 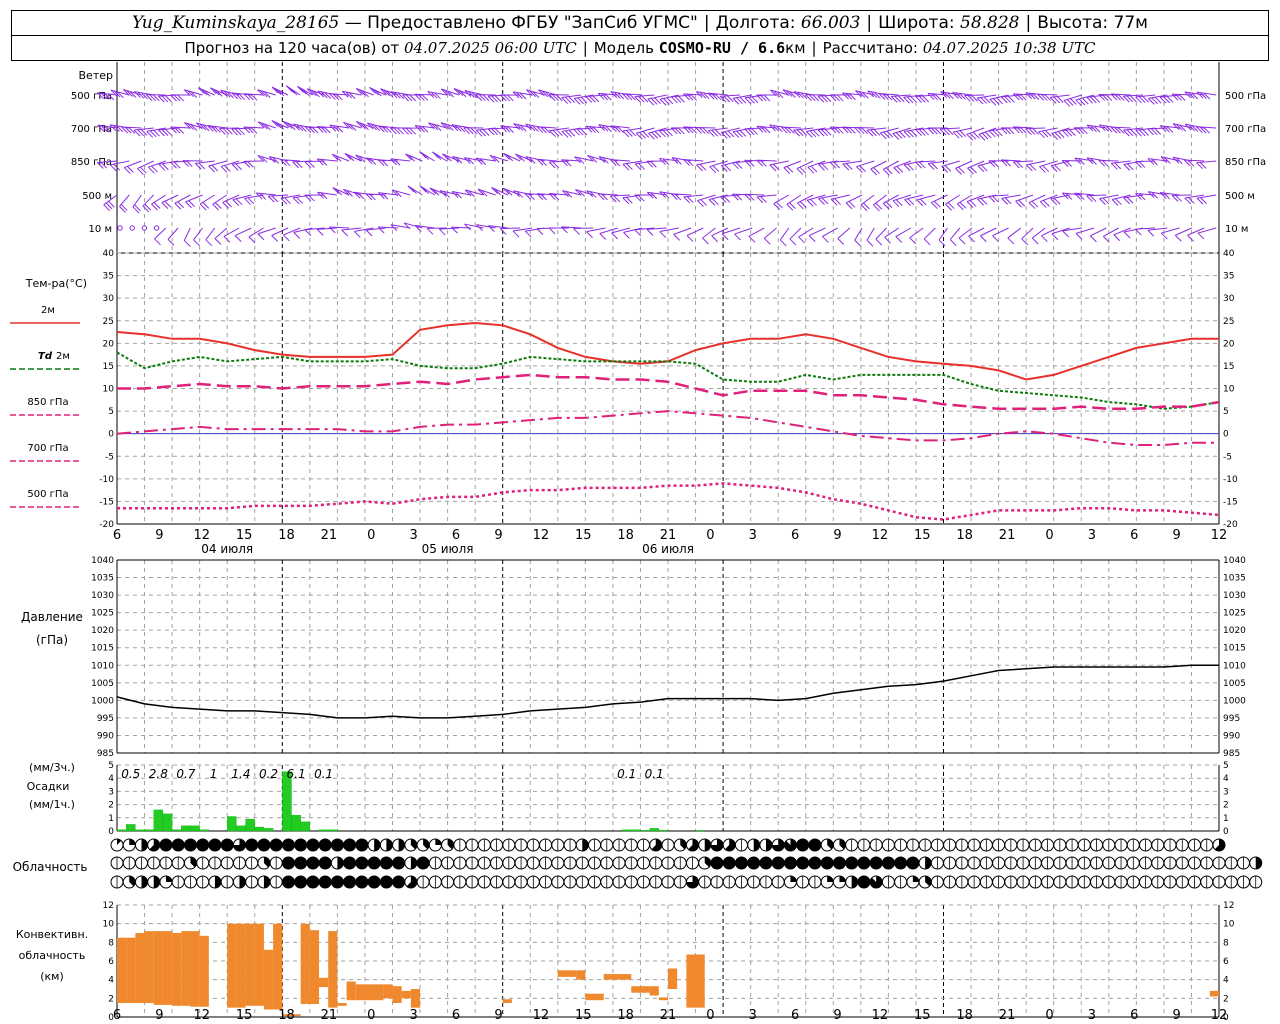 I want to click on time-tick-label: 0, so click(x=371, y=535).